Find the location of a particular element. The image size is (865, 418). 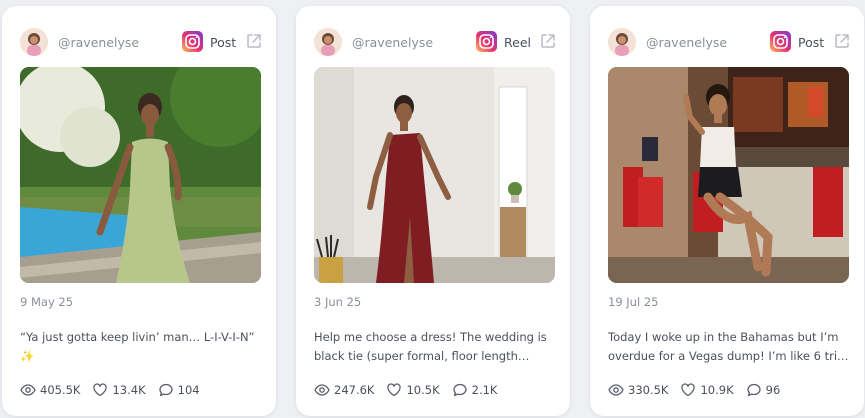

likes-count: 13.4K is located at coordinates (129, 390).